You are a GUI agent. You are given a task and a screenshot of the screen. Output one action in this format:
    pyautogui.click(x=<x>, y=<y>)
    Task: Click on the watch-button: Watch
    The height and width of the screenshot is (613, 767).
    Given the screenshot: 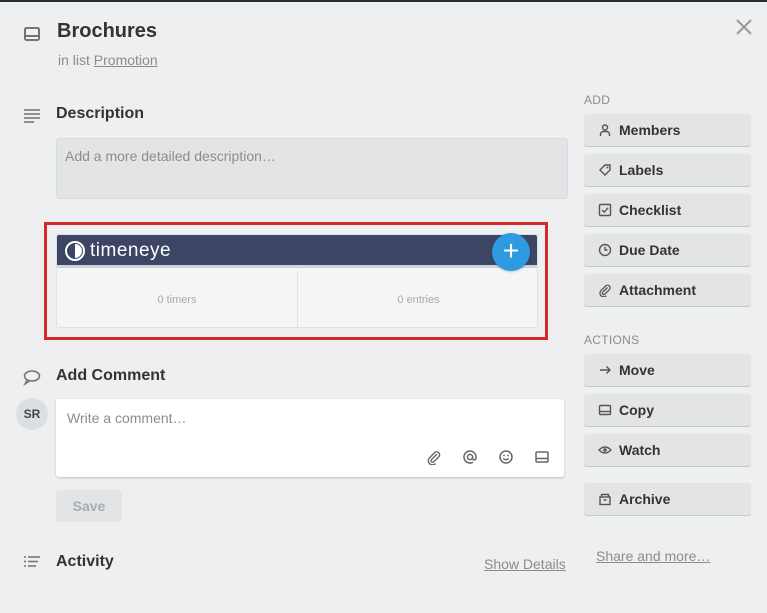 What is the action you would take?
    pyautogui.click(x=667, y=450)
    